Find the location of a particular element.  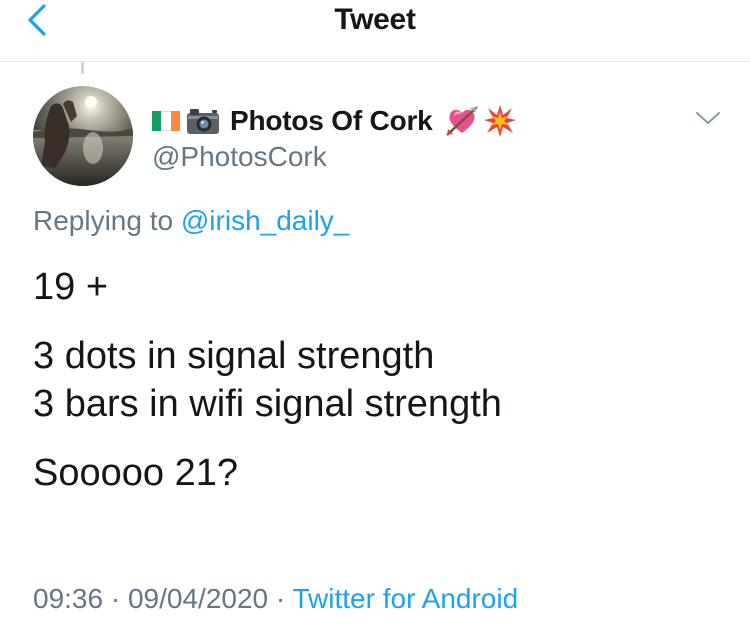

author-display-name: Photos Of Cork is located at coordinates (331, 121).